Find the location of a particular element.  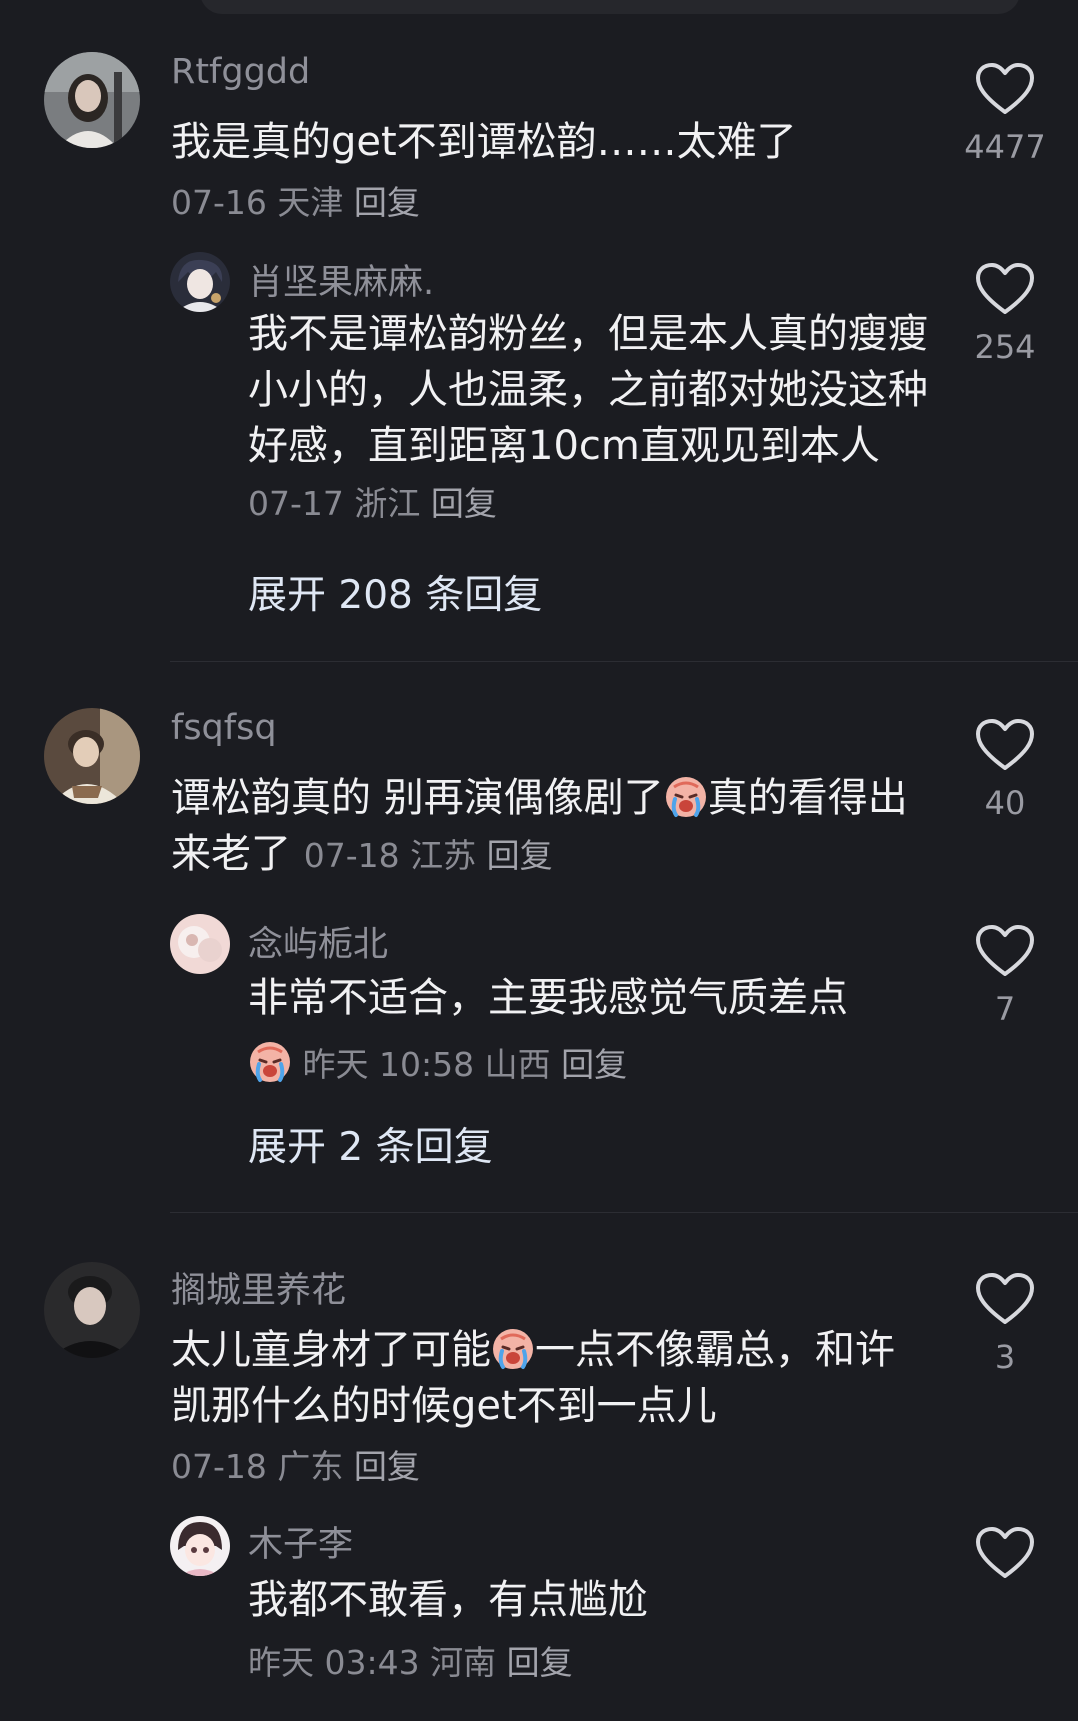

flower-avatar is located at coordinates (200, 944).